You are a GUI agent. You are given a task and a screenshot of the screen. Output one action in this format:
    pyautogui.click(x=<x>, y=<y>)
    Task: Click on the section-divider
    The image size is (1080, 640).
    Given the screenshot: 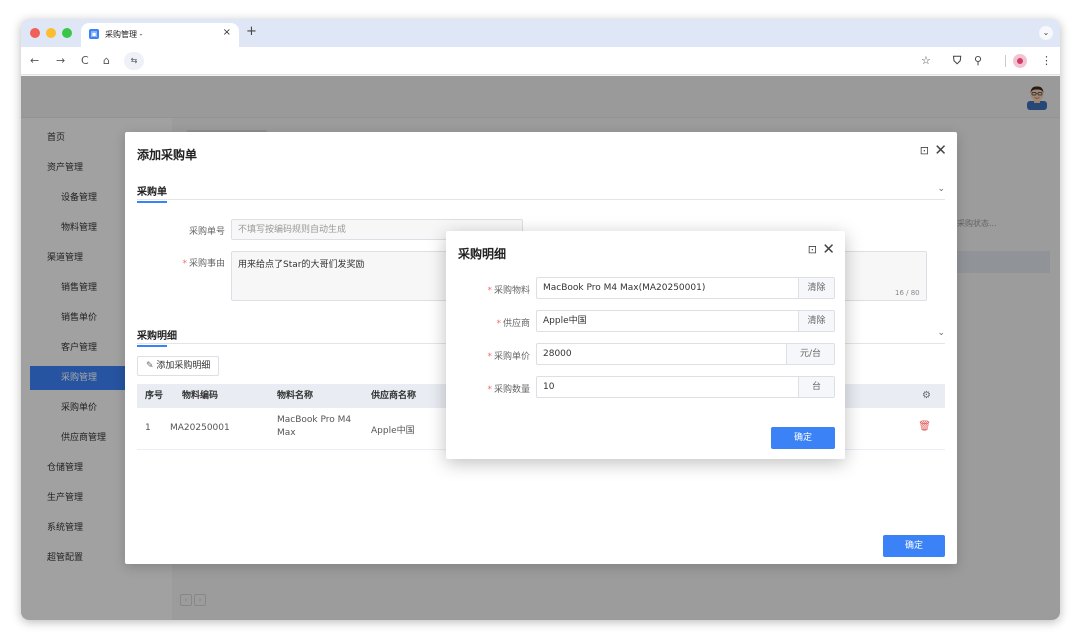 What is the action you would take?
    pyautogui.click(x=541, y=199)
    